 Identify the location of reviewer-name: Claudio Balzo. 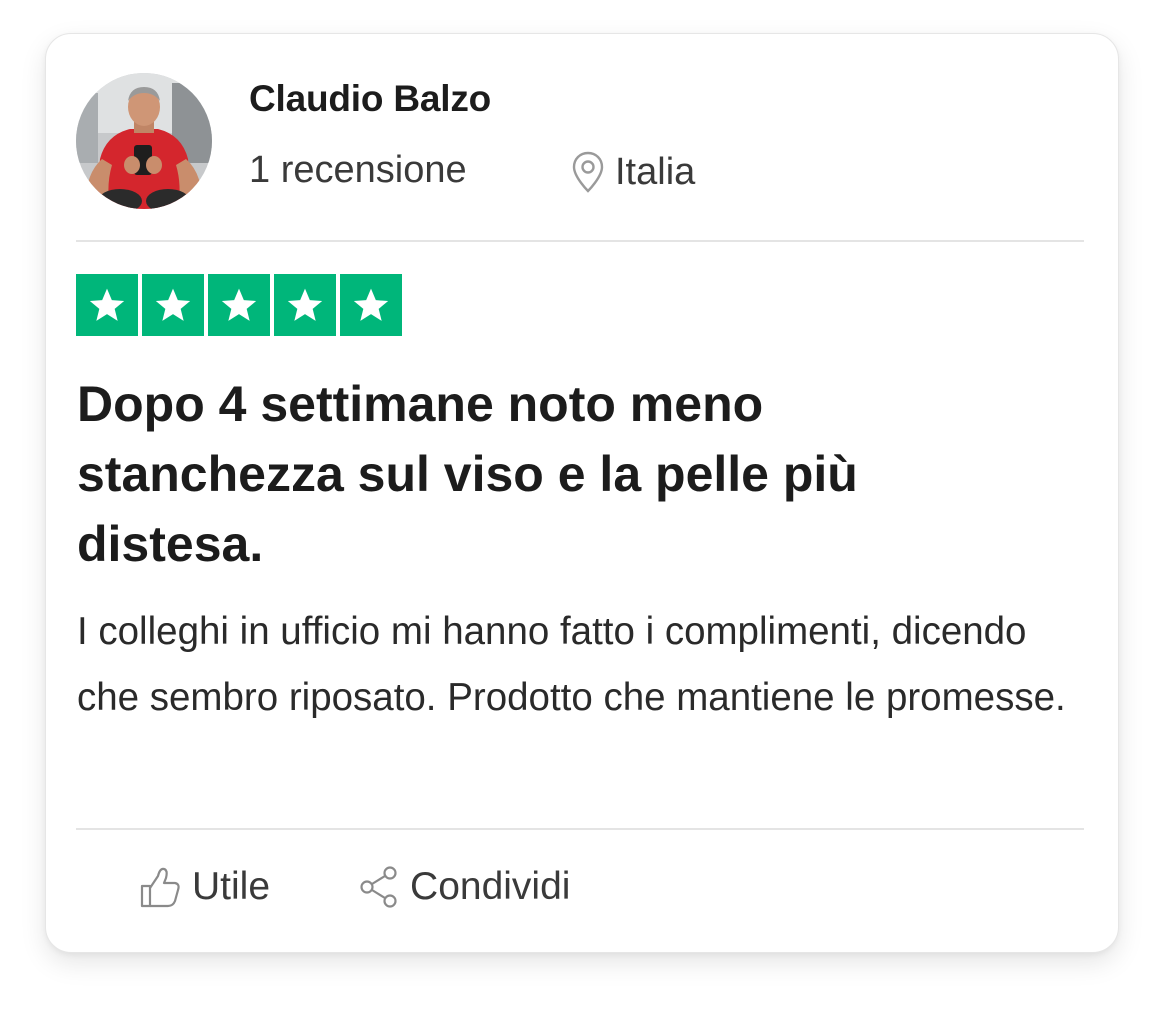
(370, 99).